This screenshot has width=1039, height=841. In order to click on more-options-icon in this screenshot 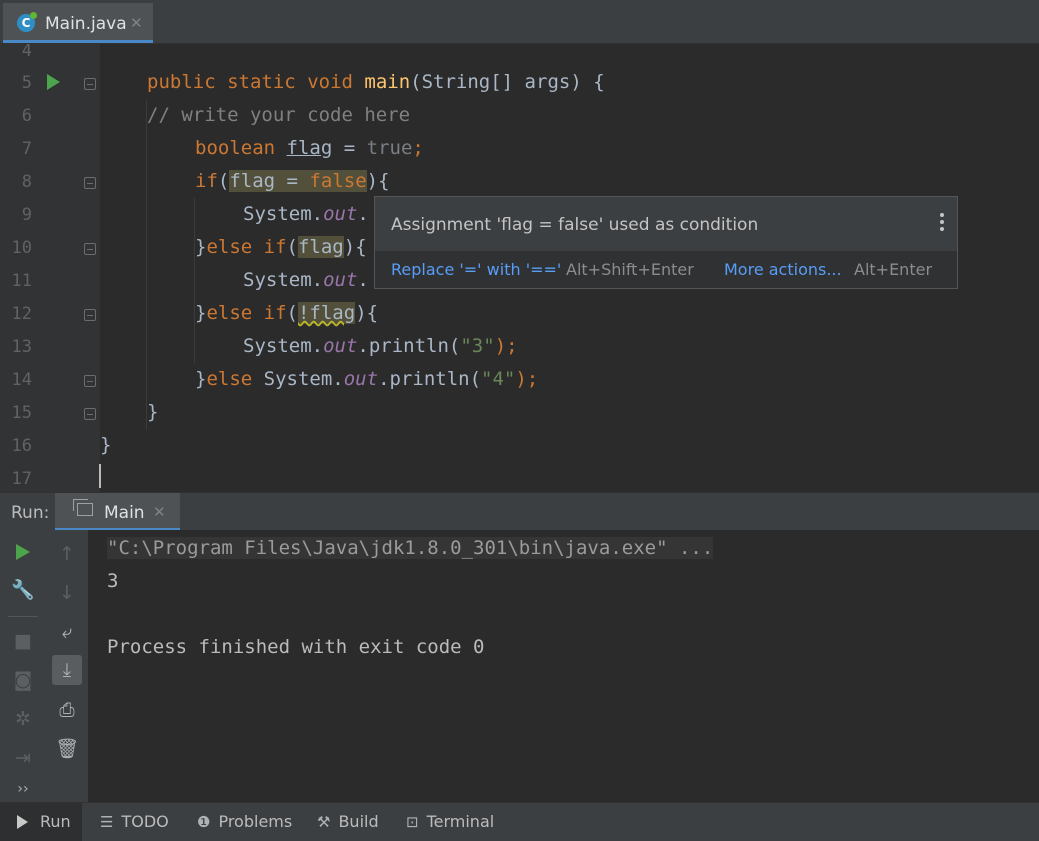, I will do `click(942, 223)`.